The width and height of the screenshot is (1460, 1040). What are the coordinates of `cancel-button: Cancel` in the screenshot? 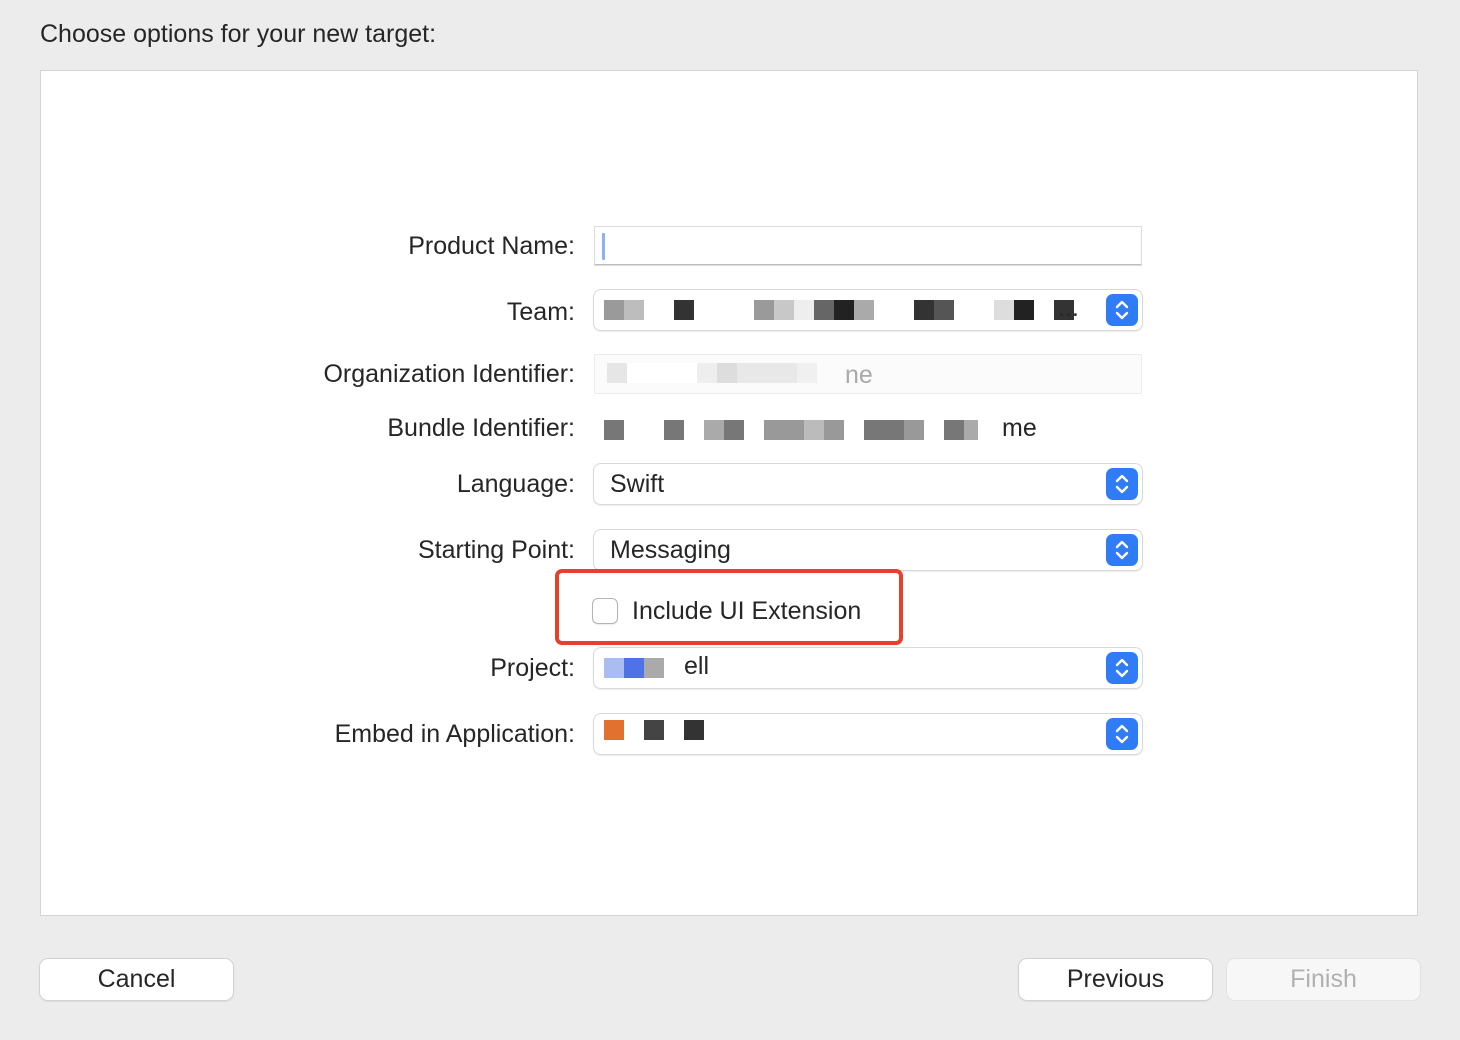 It's located at (136, 979).